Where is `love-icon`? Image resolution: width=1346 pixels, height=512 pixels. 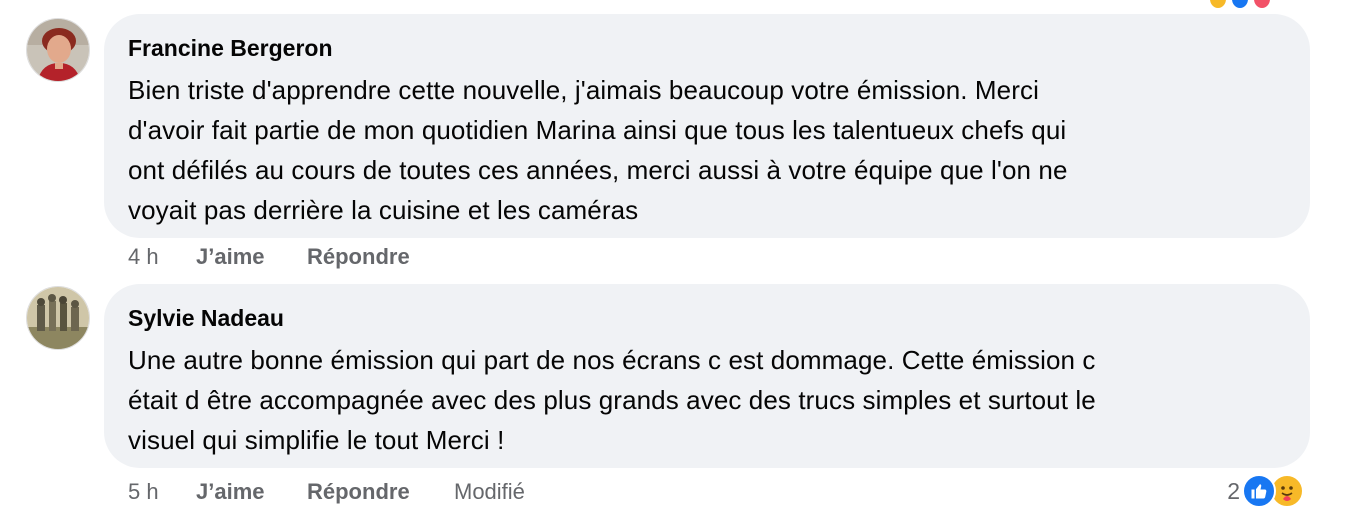 love-icon is located at coordinates (1262, 4).